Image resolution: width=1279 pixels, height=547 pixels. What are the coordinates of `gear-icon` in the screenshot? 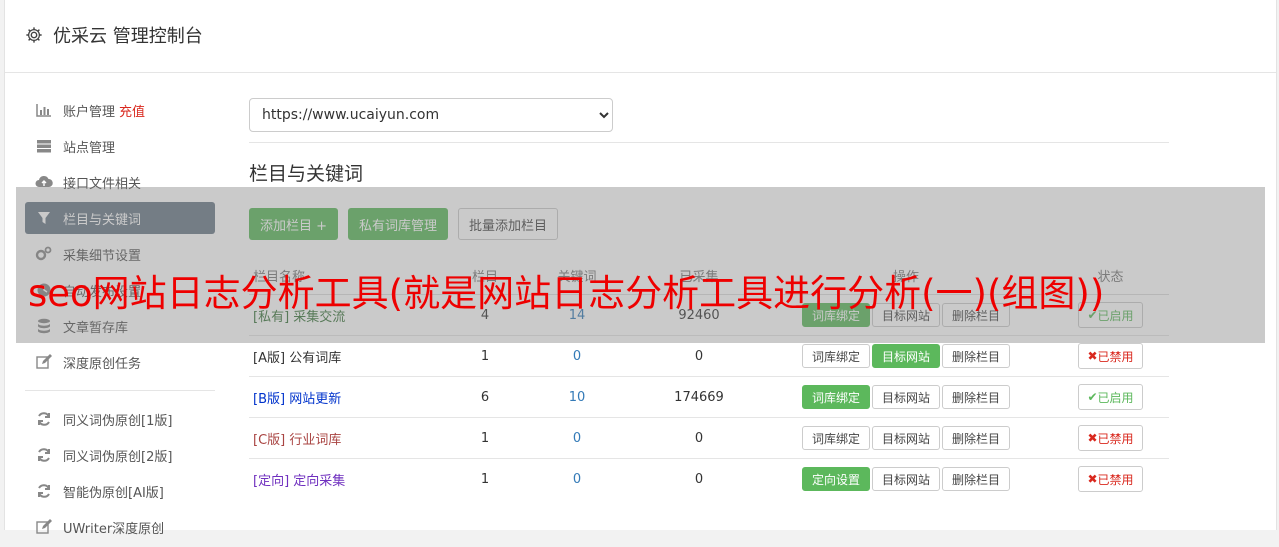 It's located at (34, 35).